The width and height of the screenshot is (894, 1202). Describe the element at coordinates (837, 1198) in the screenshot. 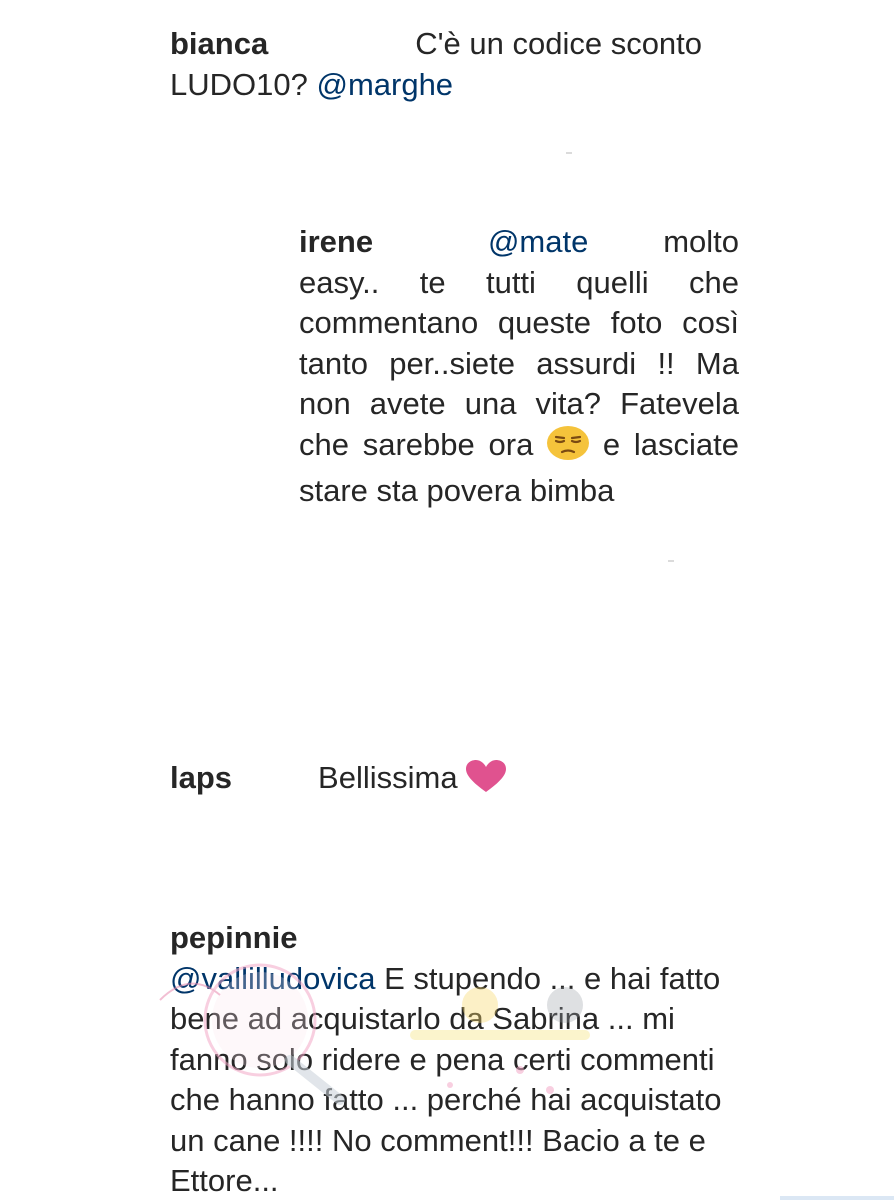

I see `bottom-edge-bar` at that location.